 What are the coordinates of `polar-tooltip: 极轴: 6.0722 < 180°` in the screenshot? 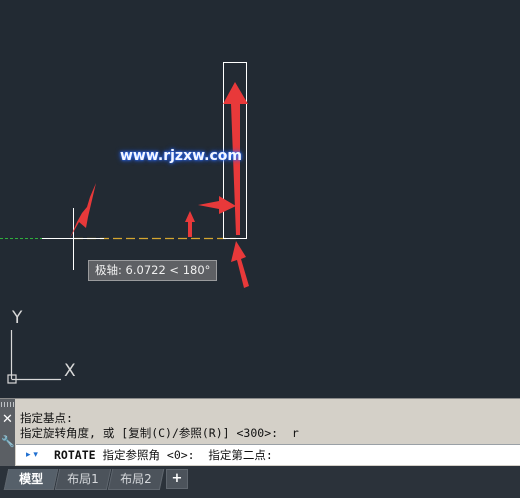 It's located at (153, 270).